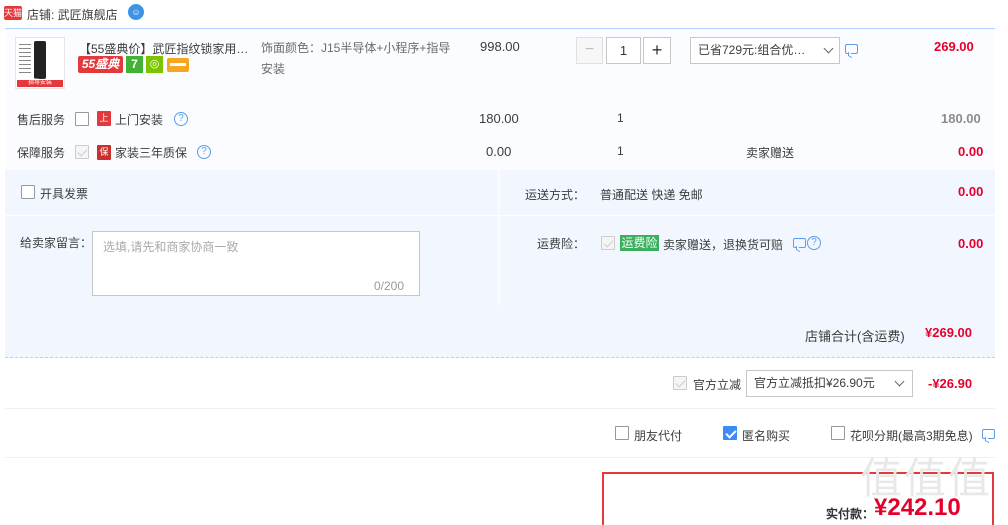 The width and height of the screenshot is (1008, 525). What do you see at coordinates (770, 153) in the screenshot?
I see `warranty-service-note: 卖家赠送` at bounding box center [770, 153].